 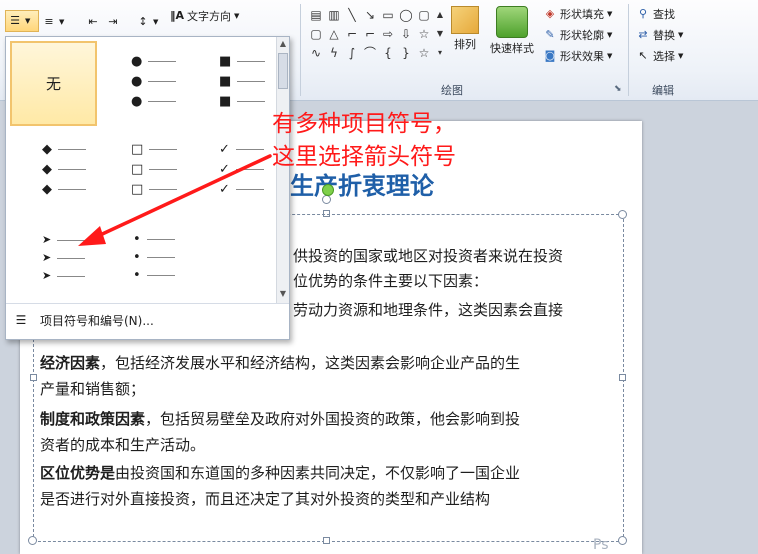 What do you see at coordinates (440, 53) in the screenshot?
I see `more-shapes-icon: ▾` at bounding box center [440, 53].